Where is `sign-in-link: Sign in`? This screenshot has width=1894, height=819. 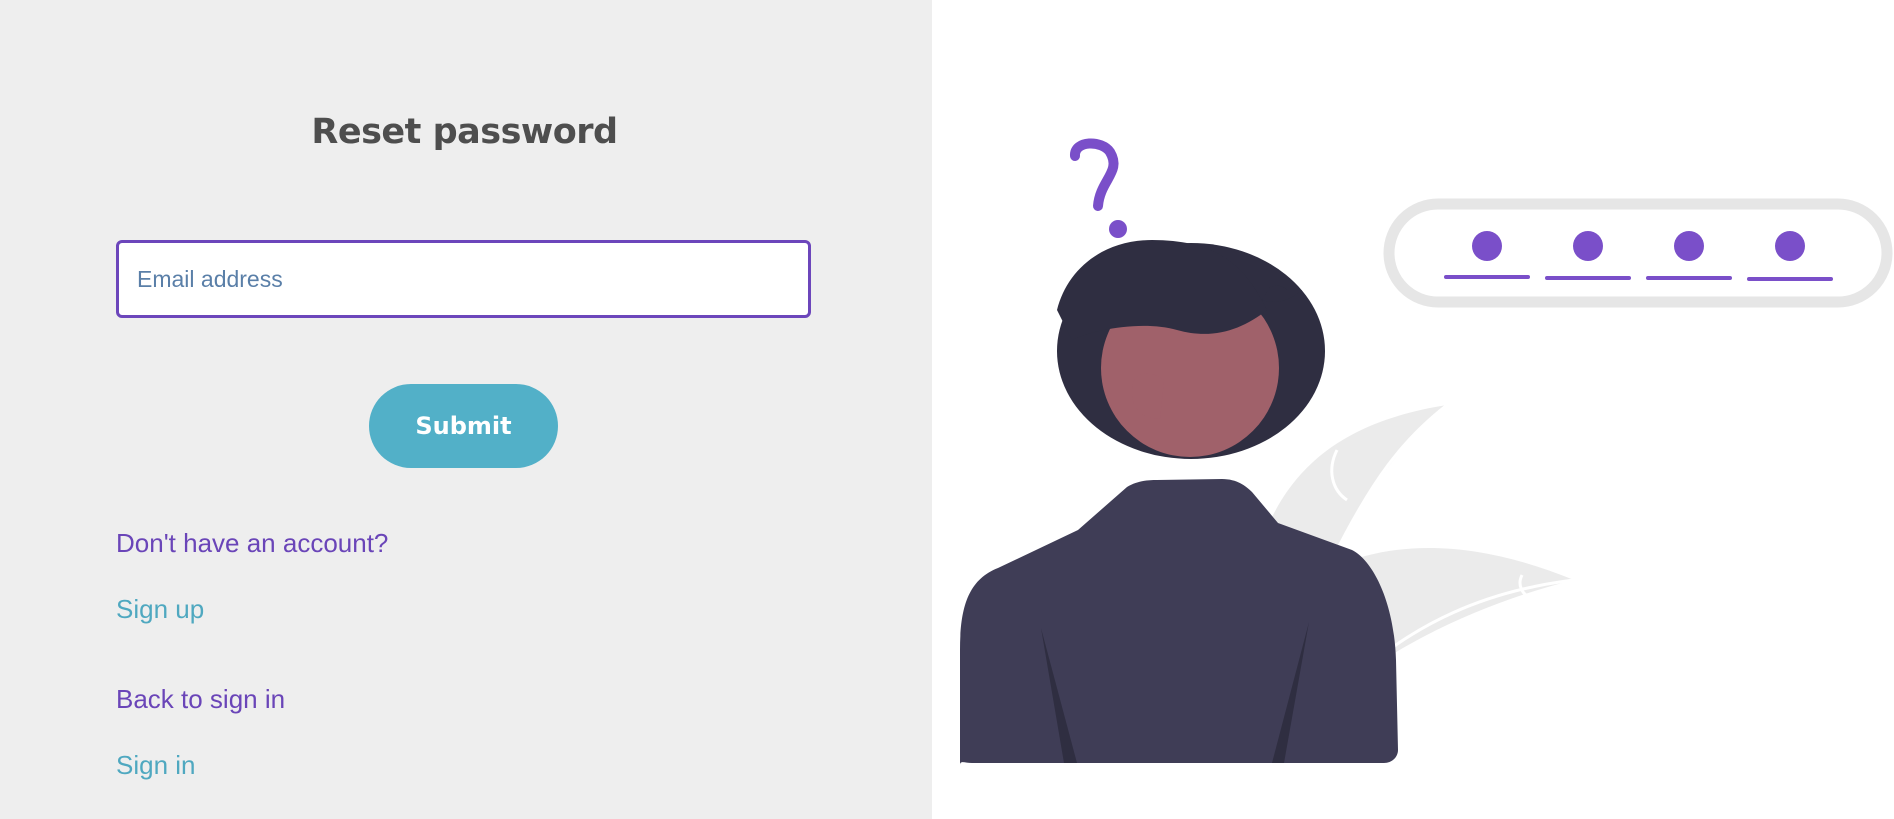
sign-in-link: Sign in is located at coordinates (156, 765).